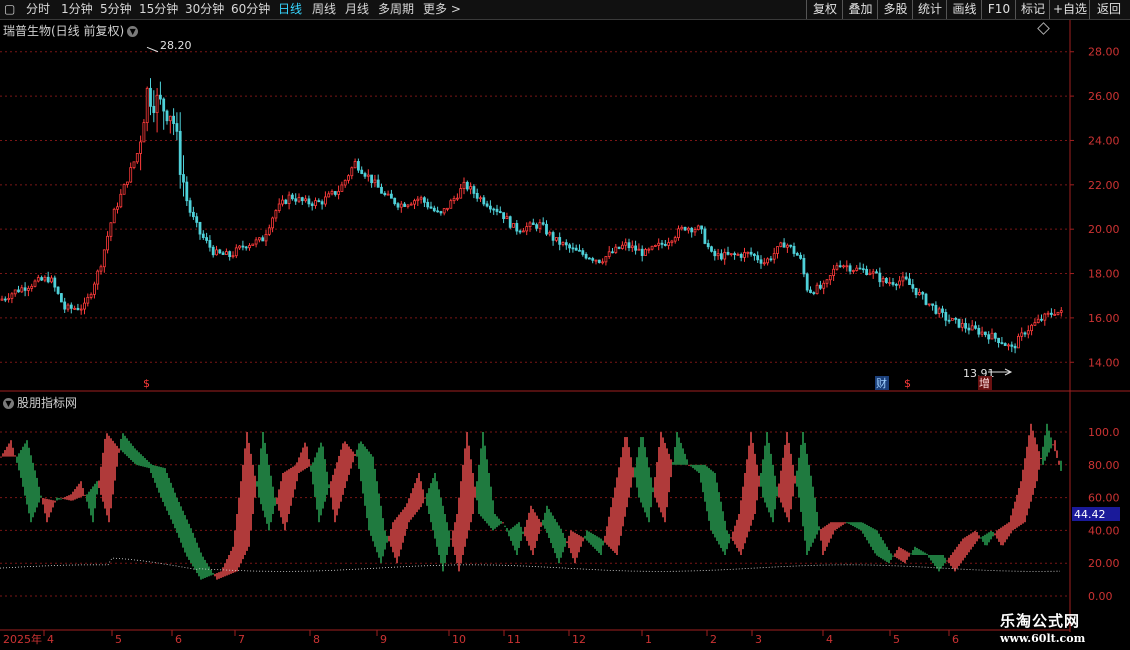  Describe the element at coordinates (178, 639) in the screenshot. I see `time-axis-label: 6` at that location.